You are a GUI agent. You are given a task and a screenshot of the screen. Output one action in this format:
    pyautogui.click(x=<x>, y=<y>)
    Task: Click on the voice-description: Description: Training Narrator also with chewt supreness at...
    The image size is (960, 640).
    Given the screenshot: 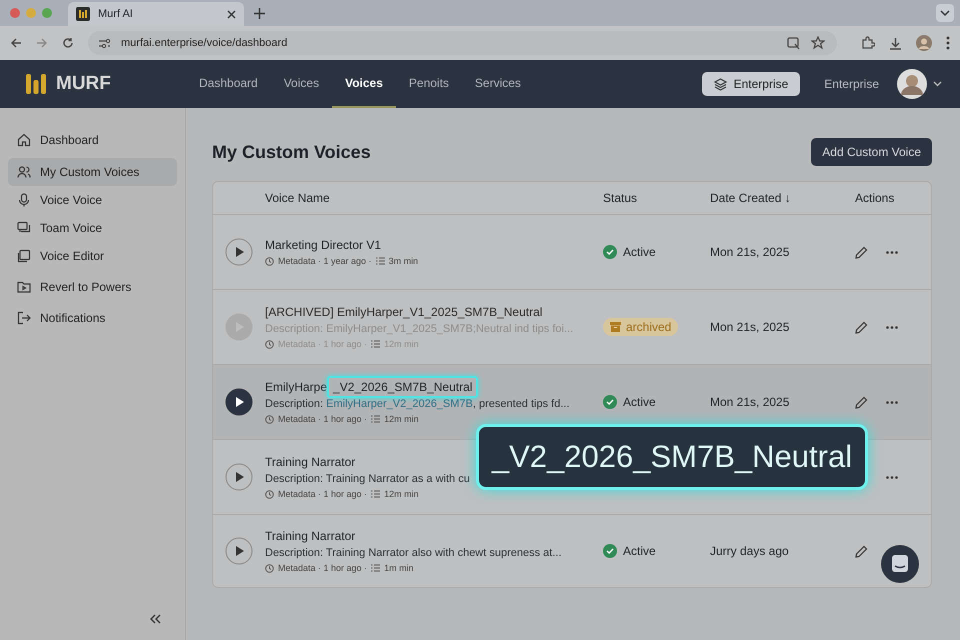 What is the action you would take?
    pyautogui.click(x=414, y=553)
    